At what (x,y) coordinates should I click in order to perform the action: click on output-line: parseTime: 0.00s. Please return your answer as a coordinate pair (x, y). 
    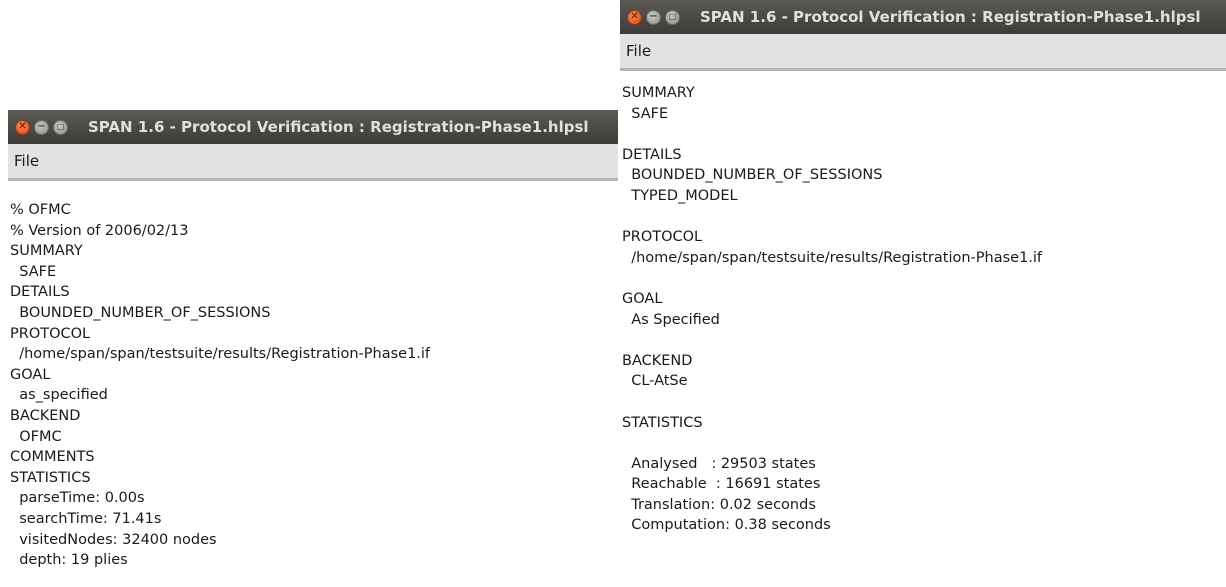
    Looking at the image, I should click on (77, 498).